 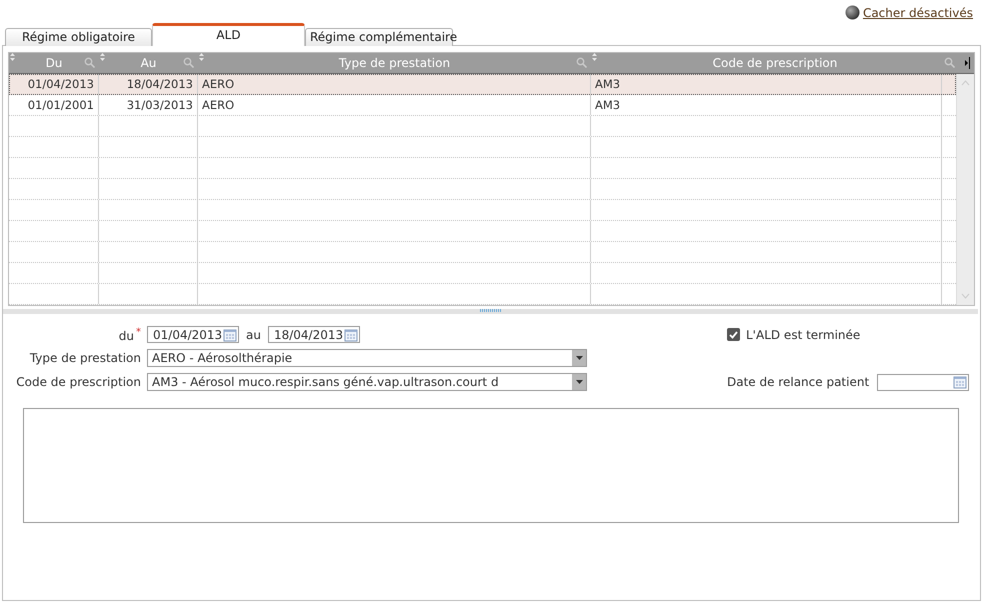 What do you see at coordinates (148, 63) in the screenshot?
I see `column-title: Au` at bounding box center [148, 63].